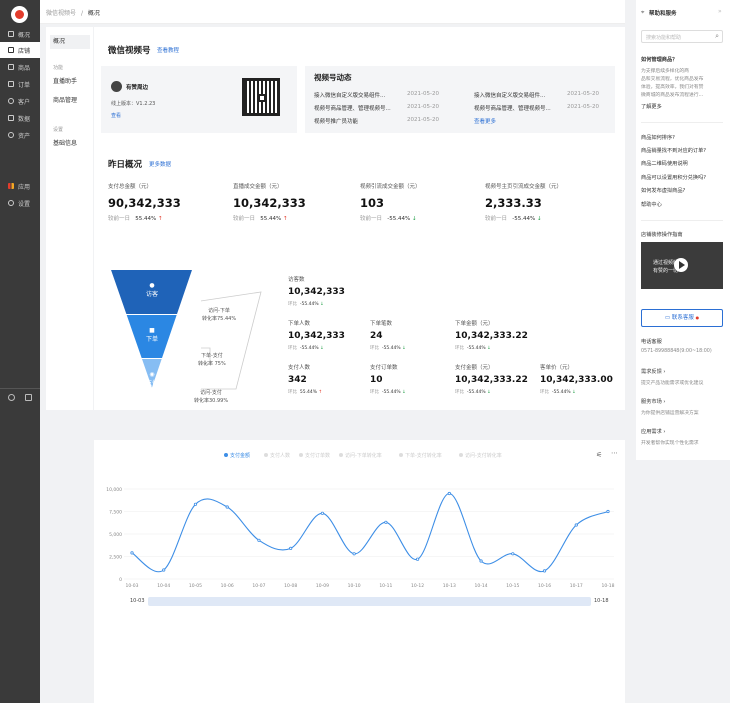 Image resolution: width=730 pixels, height=703 pixels. Describe the element at coordinates (653, 431) in the screenshot. I see `link-title: 应用需求 ›` at that location.